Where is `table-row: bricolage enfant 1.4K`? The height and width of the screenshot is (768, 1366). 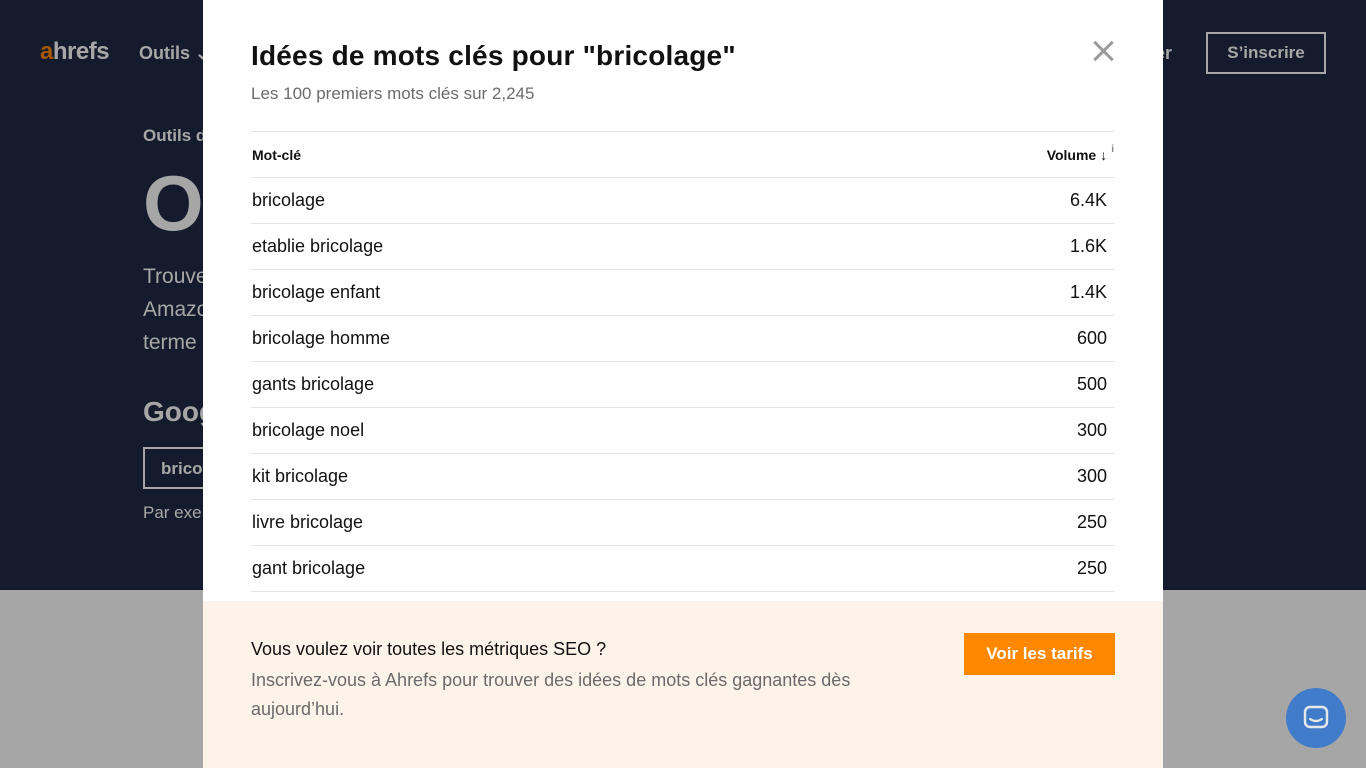
table-row: bricolage enfant 1.4K is located at coordinates (683, 293).